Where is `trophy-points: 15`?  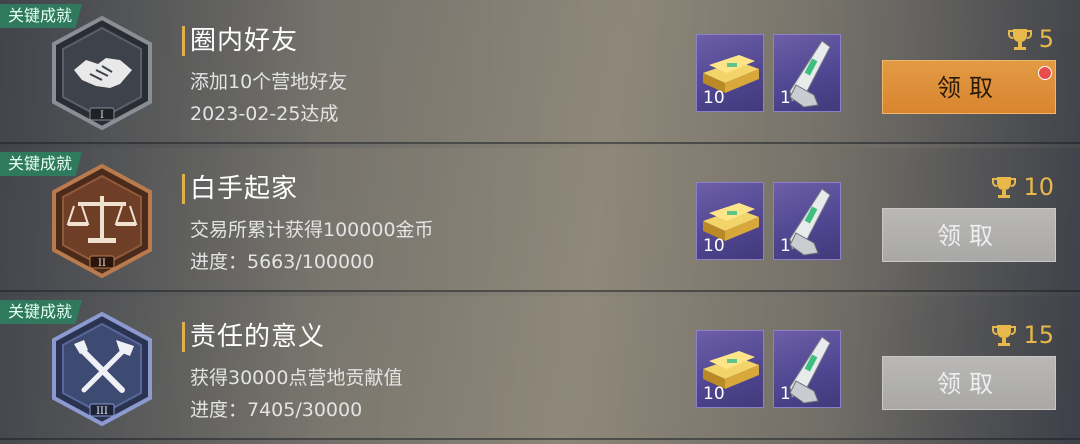 trophy-points: 15 is located at coordinates (1022, 335).